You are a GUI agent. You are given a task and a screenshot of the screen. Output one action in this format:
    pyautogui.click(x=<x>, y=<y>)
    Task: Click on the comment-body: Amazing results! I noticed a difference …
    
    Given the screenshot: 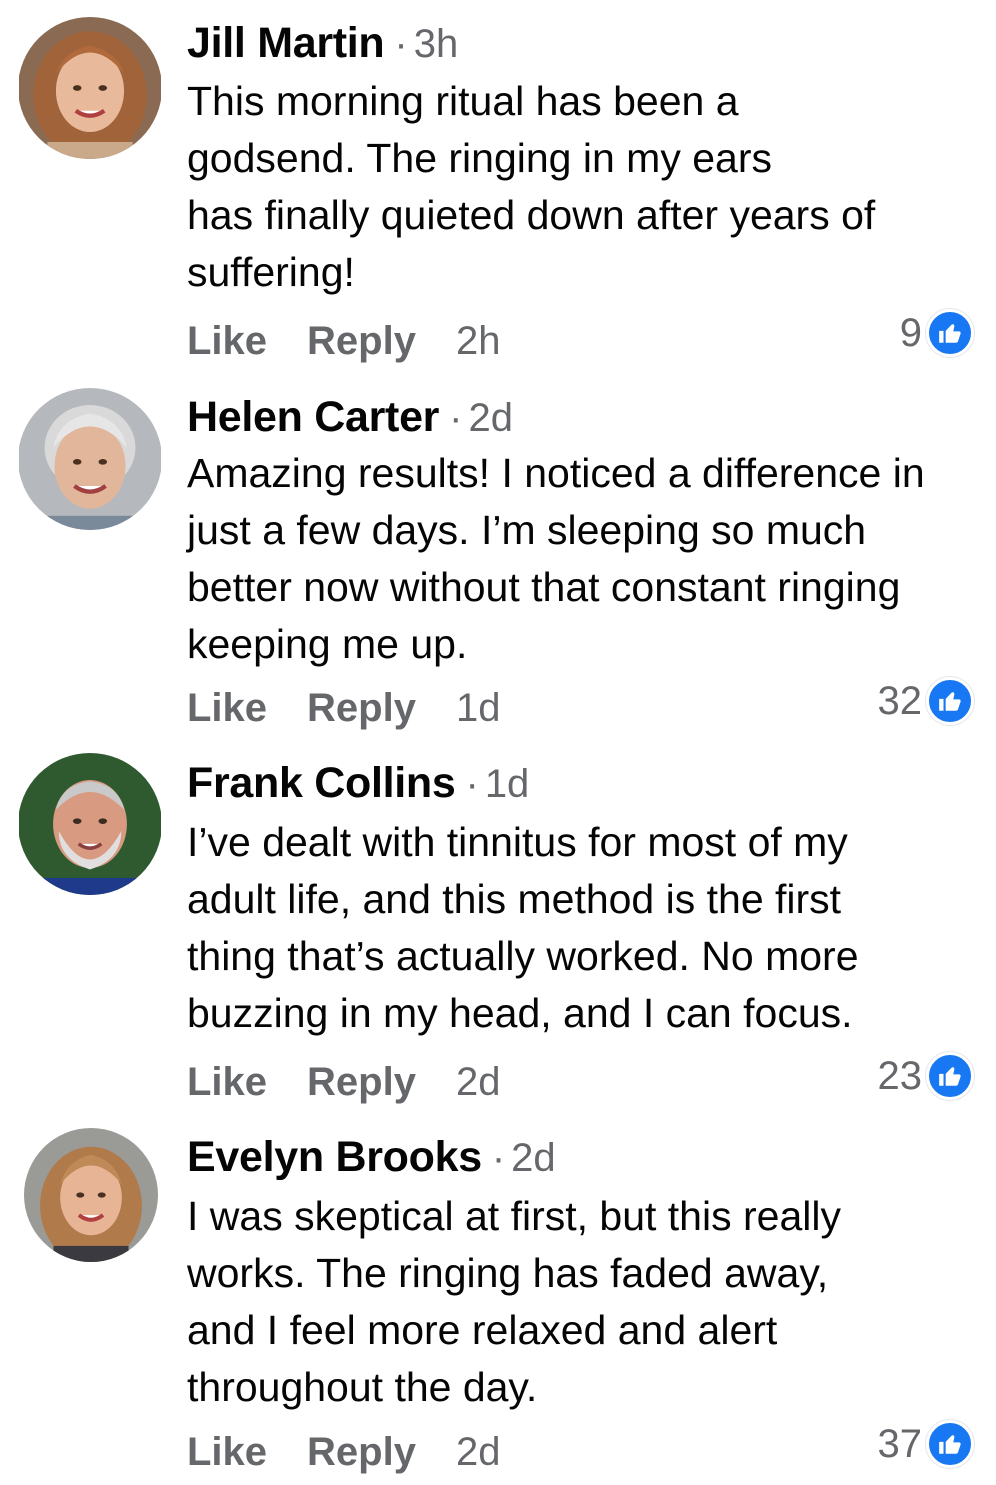 What is the action you would take?
    pyautogui.click(x=556, y=559)
    